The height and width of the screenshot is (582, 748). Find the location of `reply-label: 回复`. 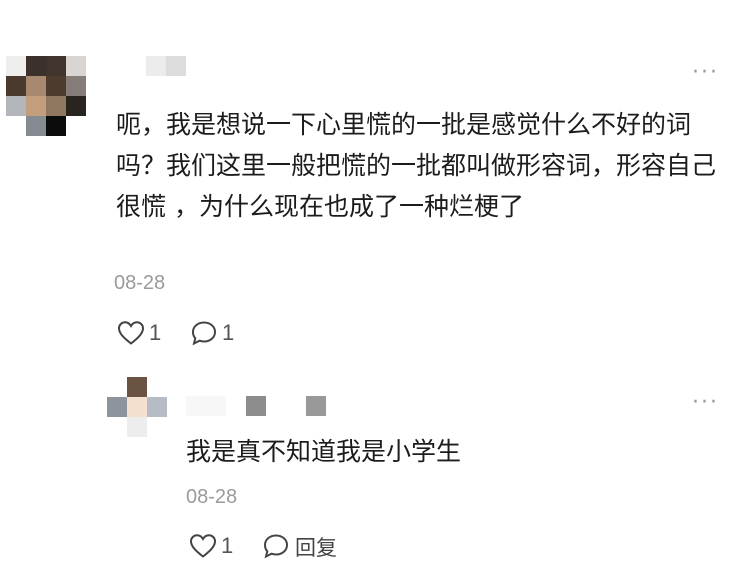

reply-label: 回复 is located at coordinates (316, 548).